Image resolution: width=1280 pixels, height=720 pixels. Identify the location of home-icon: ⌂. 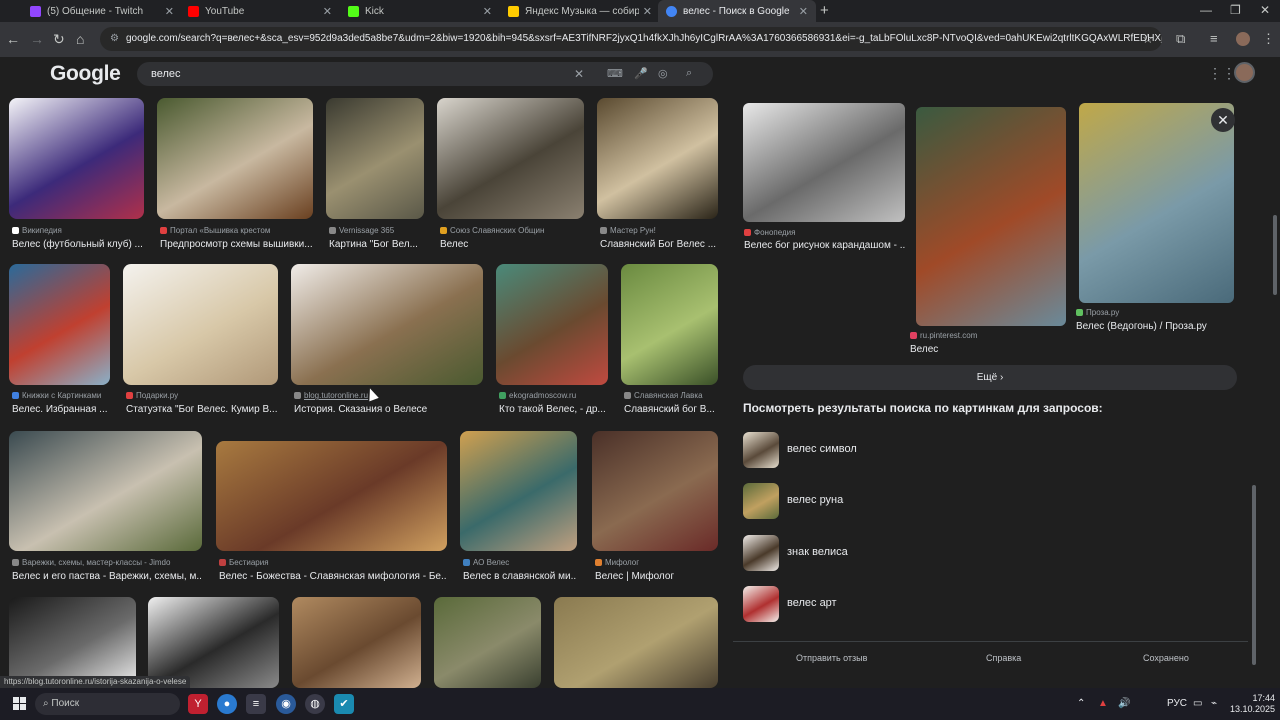
(80, 39).